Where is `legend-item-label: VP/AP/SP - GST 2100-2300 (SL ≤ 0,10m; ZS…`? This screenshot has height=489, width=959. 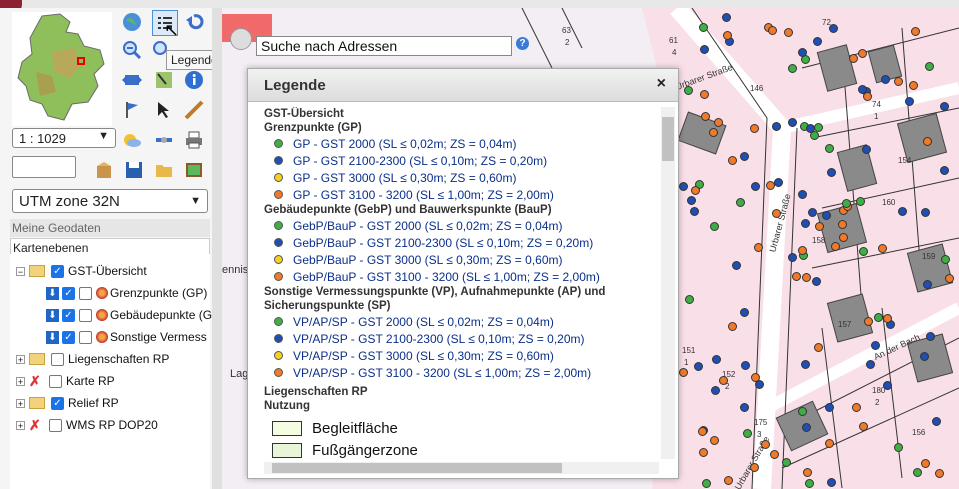 legend-item-label: VP/AP/SP - GST 2100-2300 (SL ≤ 0,10m; ZS… is located at coordinates (439, 338).